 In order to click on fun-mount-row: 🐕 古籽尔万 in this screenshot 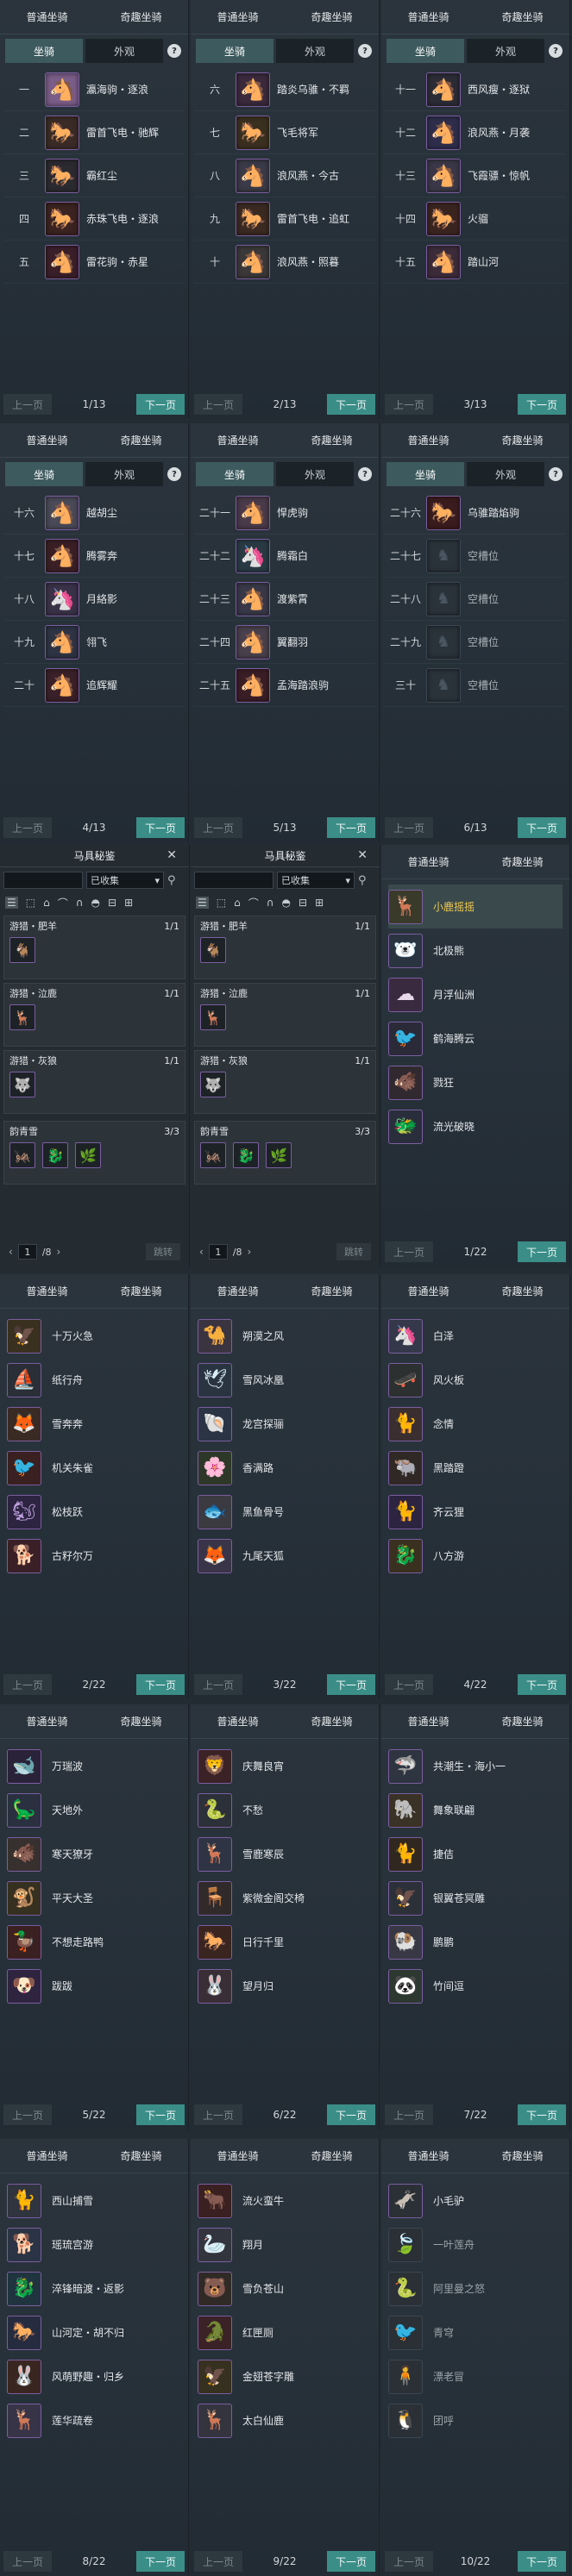, I will do `click(94, 1556)`.